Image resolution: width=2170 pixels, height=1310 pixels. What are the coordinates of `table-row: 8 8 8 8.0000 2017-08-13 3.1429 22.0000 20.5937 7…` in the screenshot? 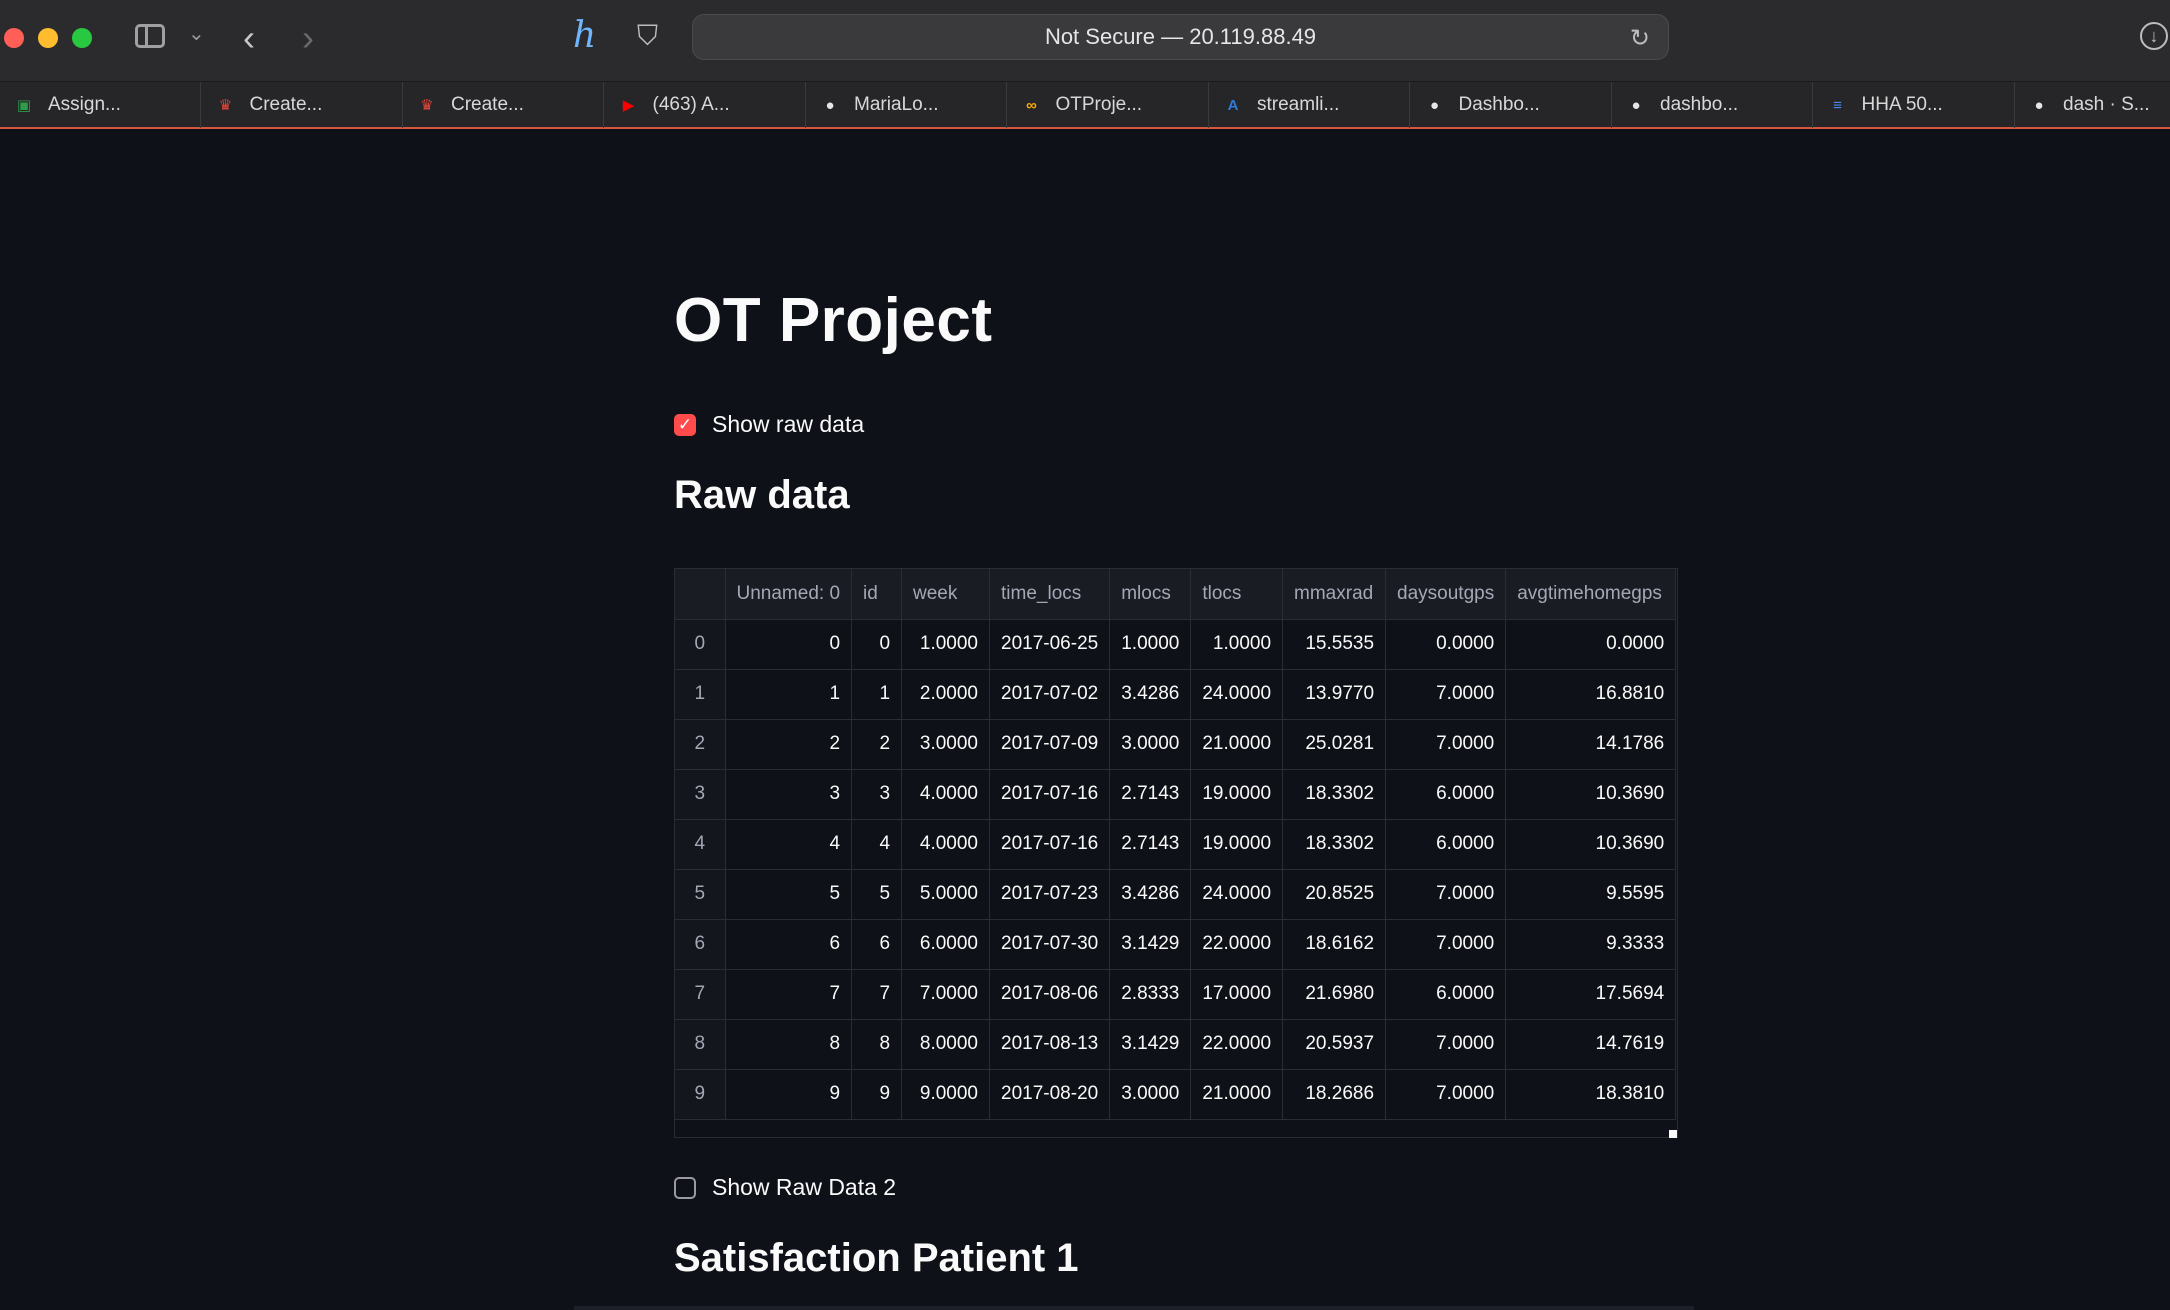 It's located at (1176, 1044).